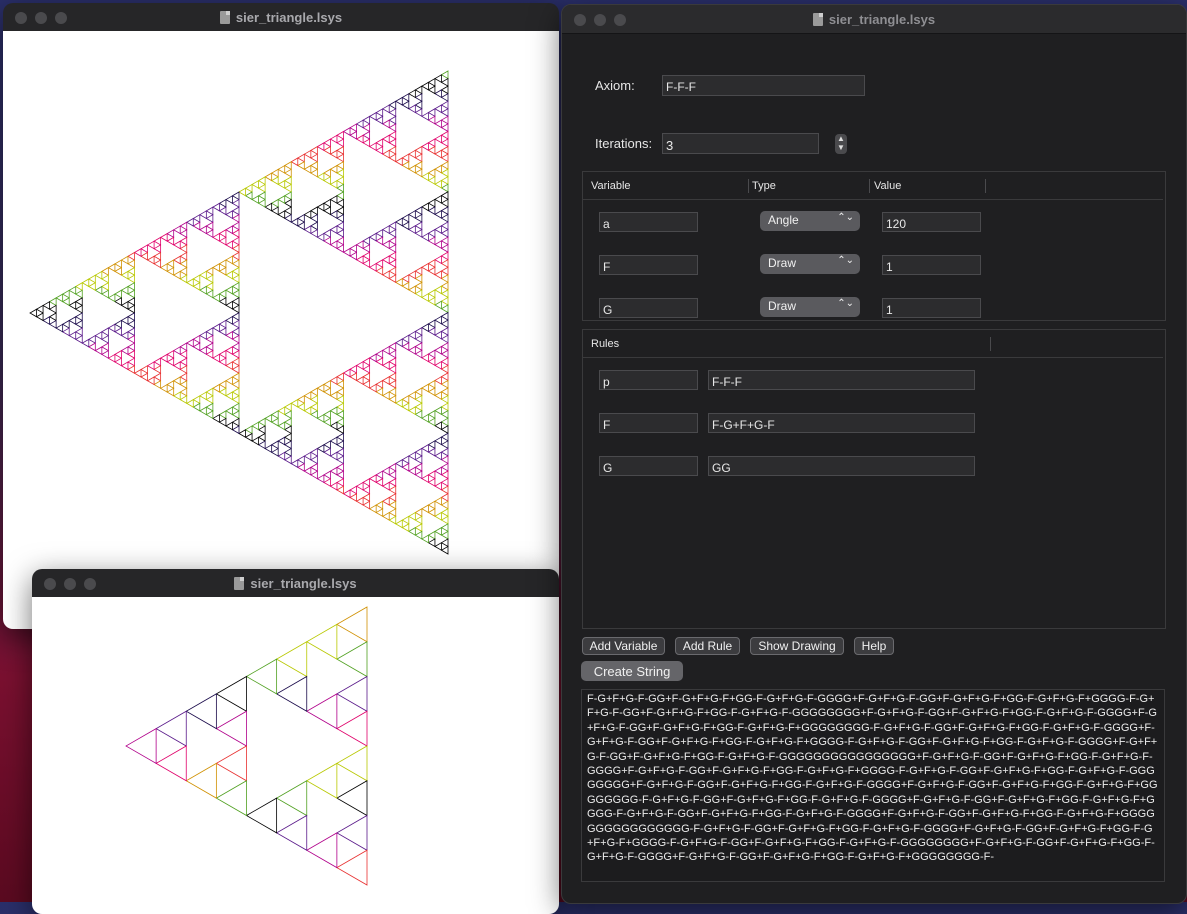 The height and width of the screenshot is (914, 1187). What do you see at coordinates (763, 85) in the screenshot?
I see `axiom-field` at bounding box center [763, 85].